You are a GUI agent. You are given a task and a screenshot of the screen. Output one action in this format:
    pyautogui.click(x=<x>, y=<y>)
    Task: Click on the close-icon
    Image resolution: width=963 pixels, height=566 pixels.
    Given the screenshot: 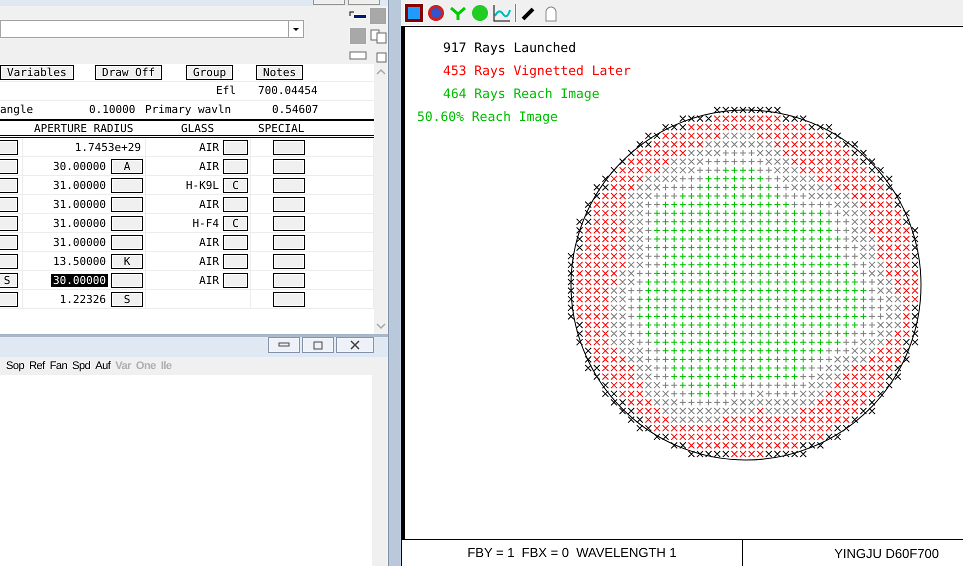 What is the action you would take?
    pyautogui.click(x=355, y=345)
    